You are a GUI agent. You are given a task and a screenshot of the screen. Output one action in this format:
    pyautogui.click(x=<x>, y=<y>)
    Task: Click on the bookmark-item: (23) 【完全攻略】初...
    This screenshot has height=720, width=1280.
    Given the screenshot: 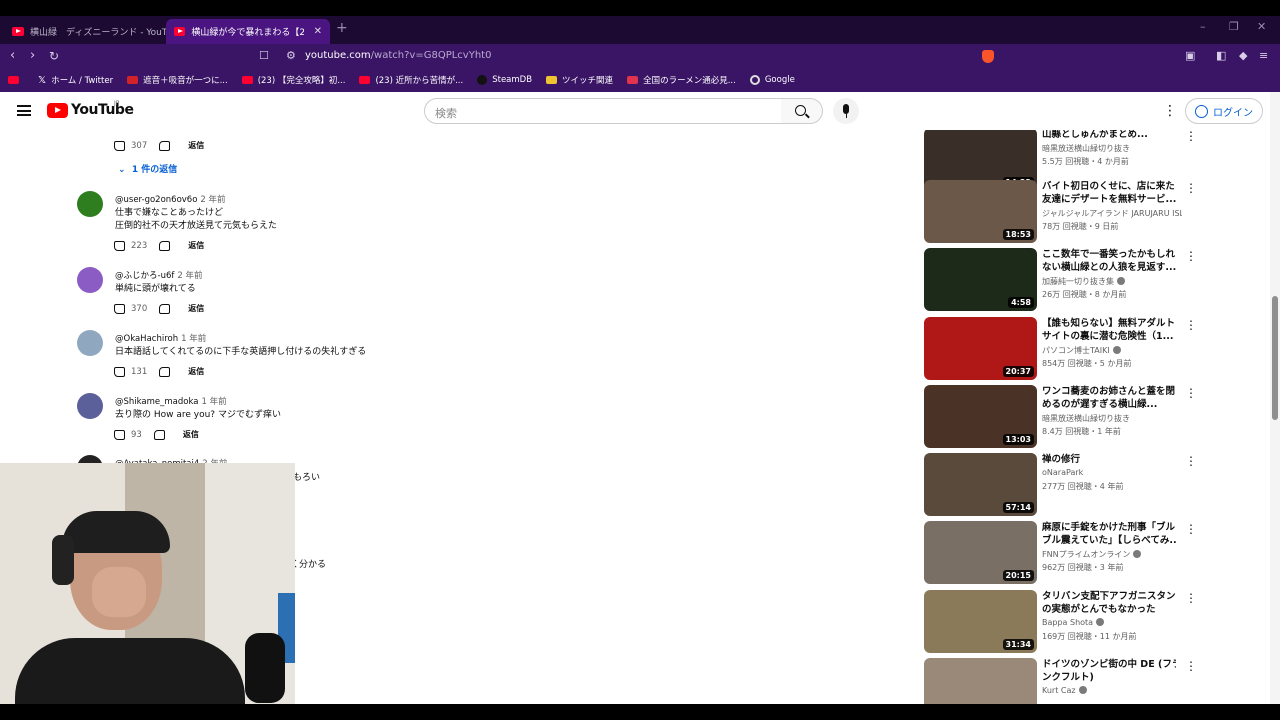 What is the action you would take?
    pyautogui.click(x=293, y=80)
    